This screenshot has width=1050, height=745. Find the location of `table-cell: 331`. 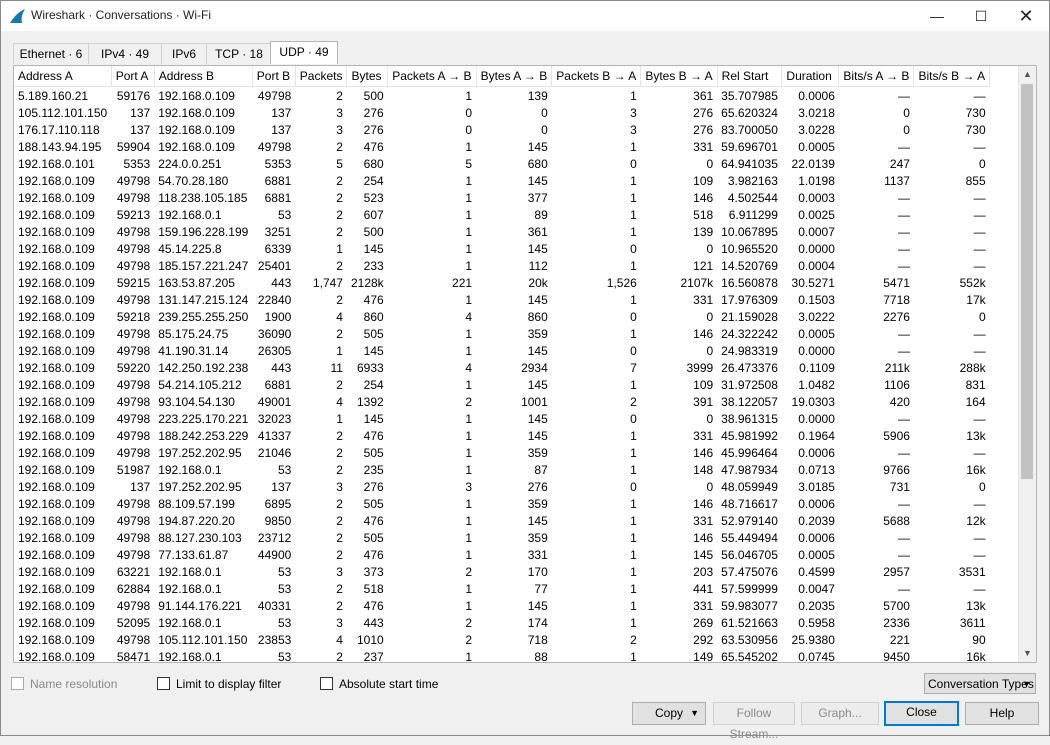

table-cell: 331 is located at coordinates (703, 435).